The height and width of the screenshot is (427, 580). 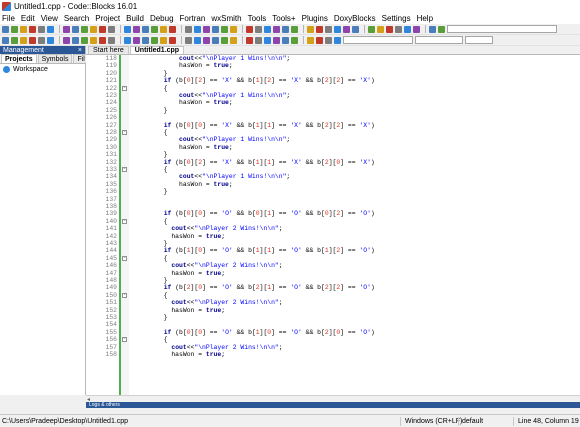 What do you see at coordinates (315, 18) in the screenshot?
I see `menu-item-plugins: Plugins` at bounding box center [315, 18].